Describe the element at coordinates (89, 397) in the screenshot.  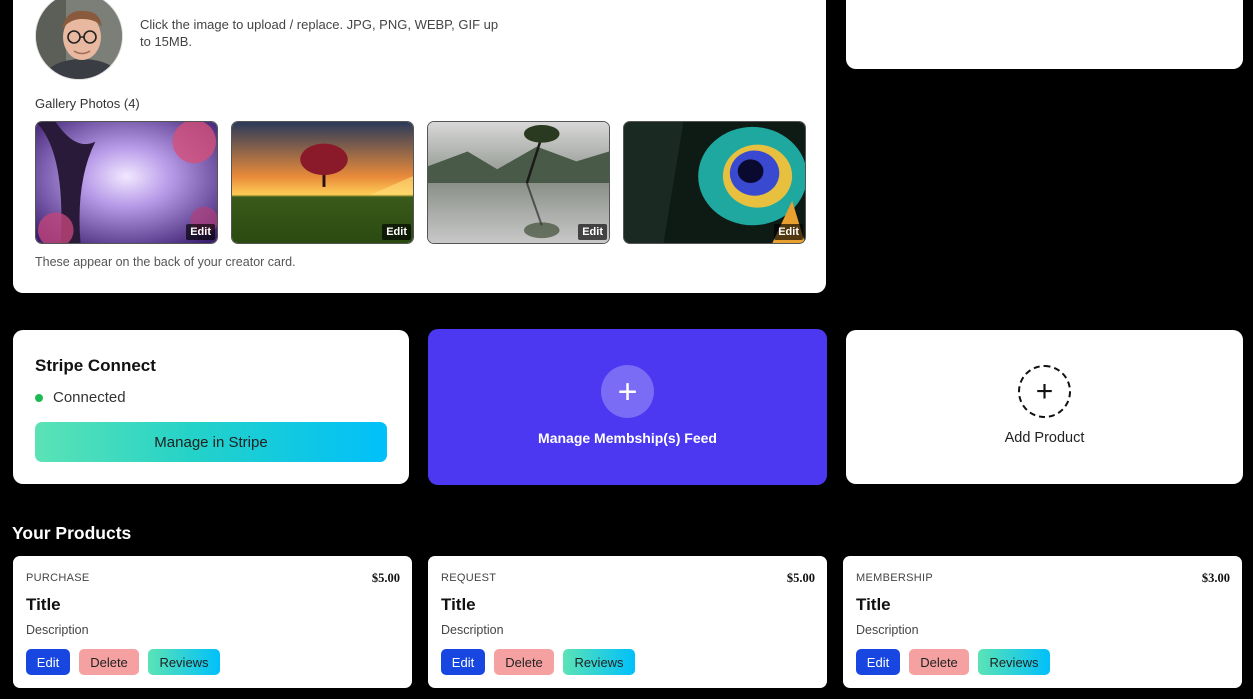
I see `status-text: Connected` at that location.